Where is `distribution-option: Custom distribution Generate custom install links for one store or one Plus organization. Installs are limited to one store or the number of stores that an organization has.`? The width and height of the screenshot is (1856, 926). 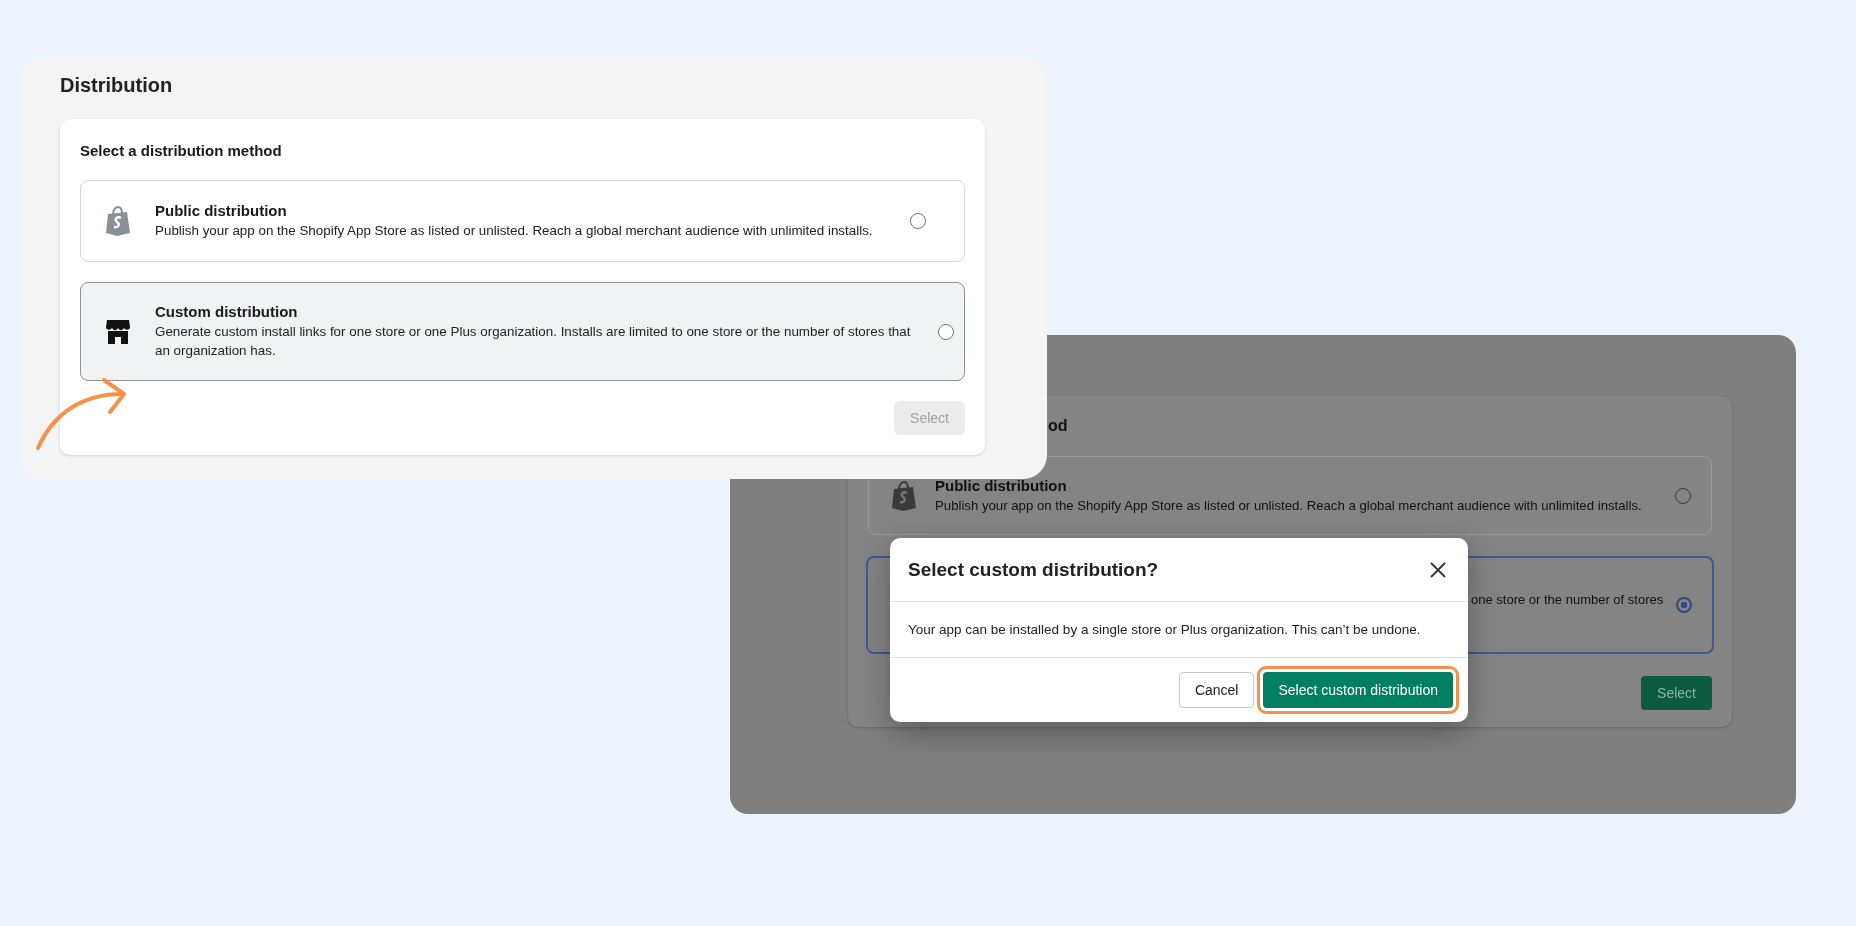
distribution-option: Custom distribution Generate custom install links for one store or one Plus organization. Installs are limited to one store or the number of stores that an organization has. is located at coordinates (522, 331).